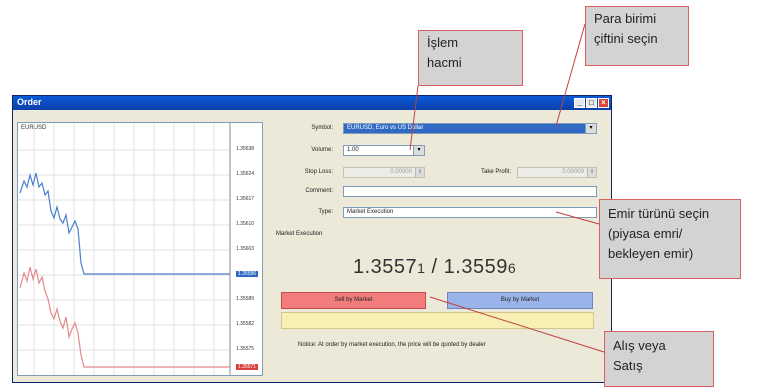 Image resolution: width=761 pixels, height=392 pixels. I want to click on callout-text: Emir türünü seçin, so click(659, 213).